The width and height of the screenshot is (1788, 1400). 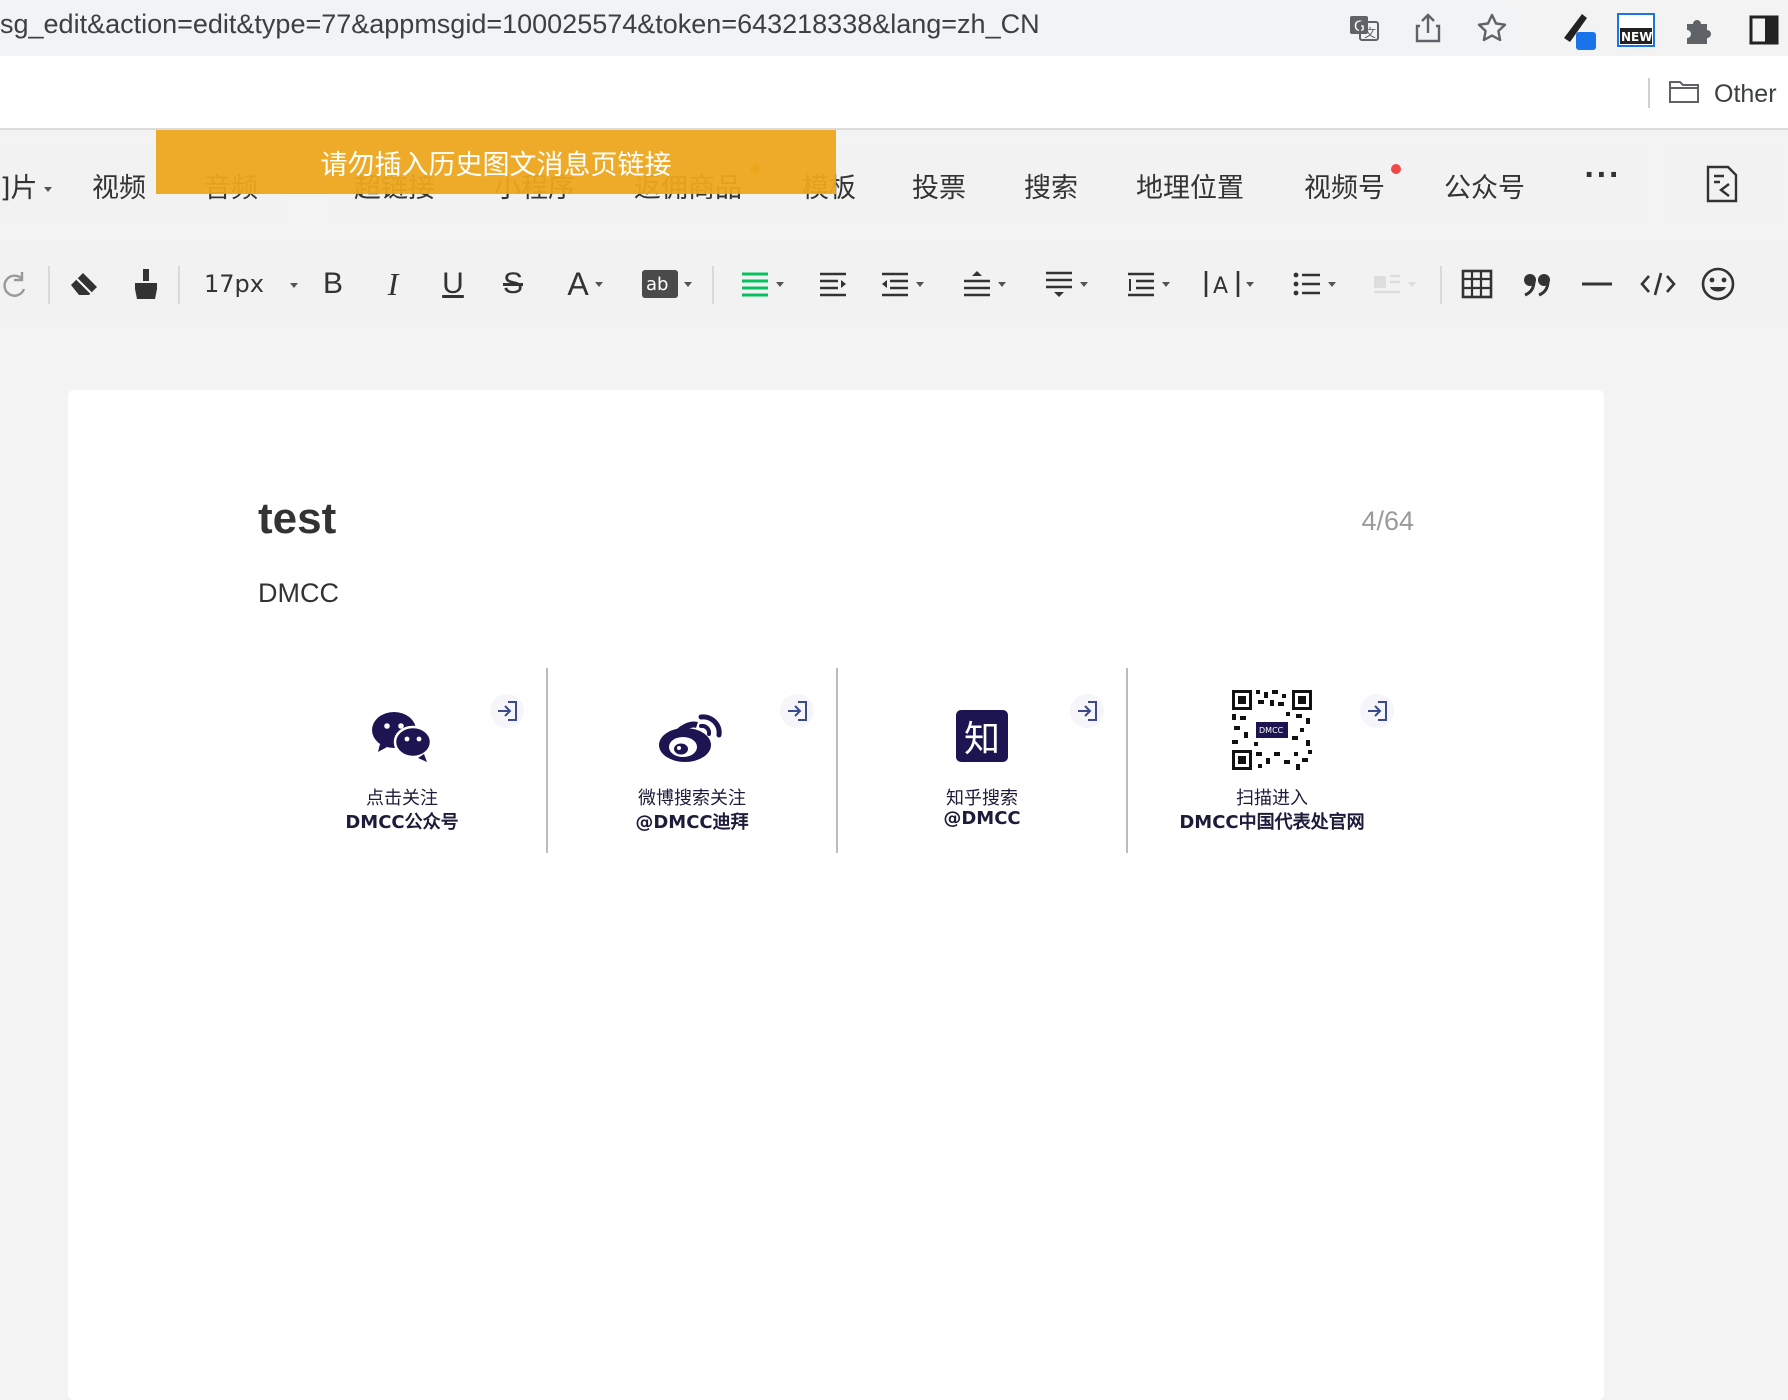 I want to click on folder-icon, so click(x=1684, y=94).